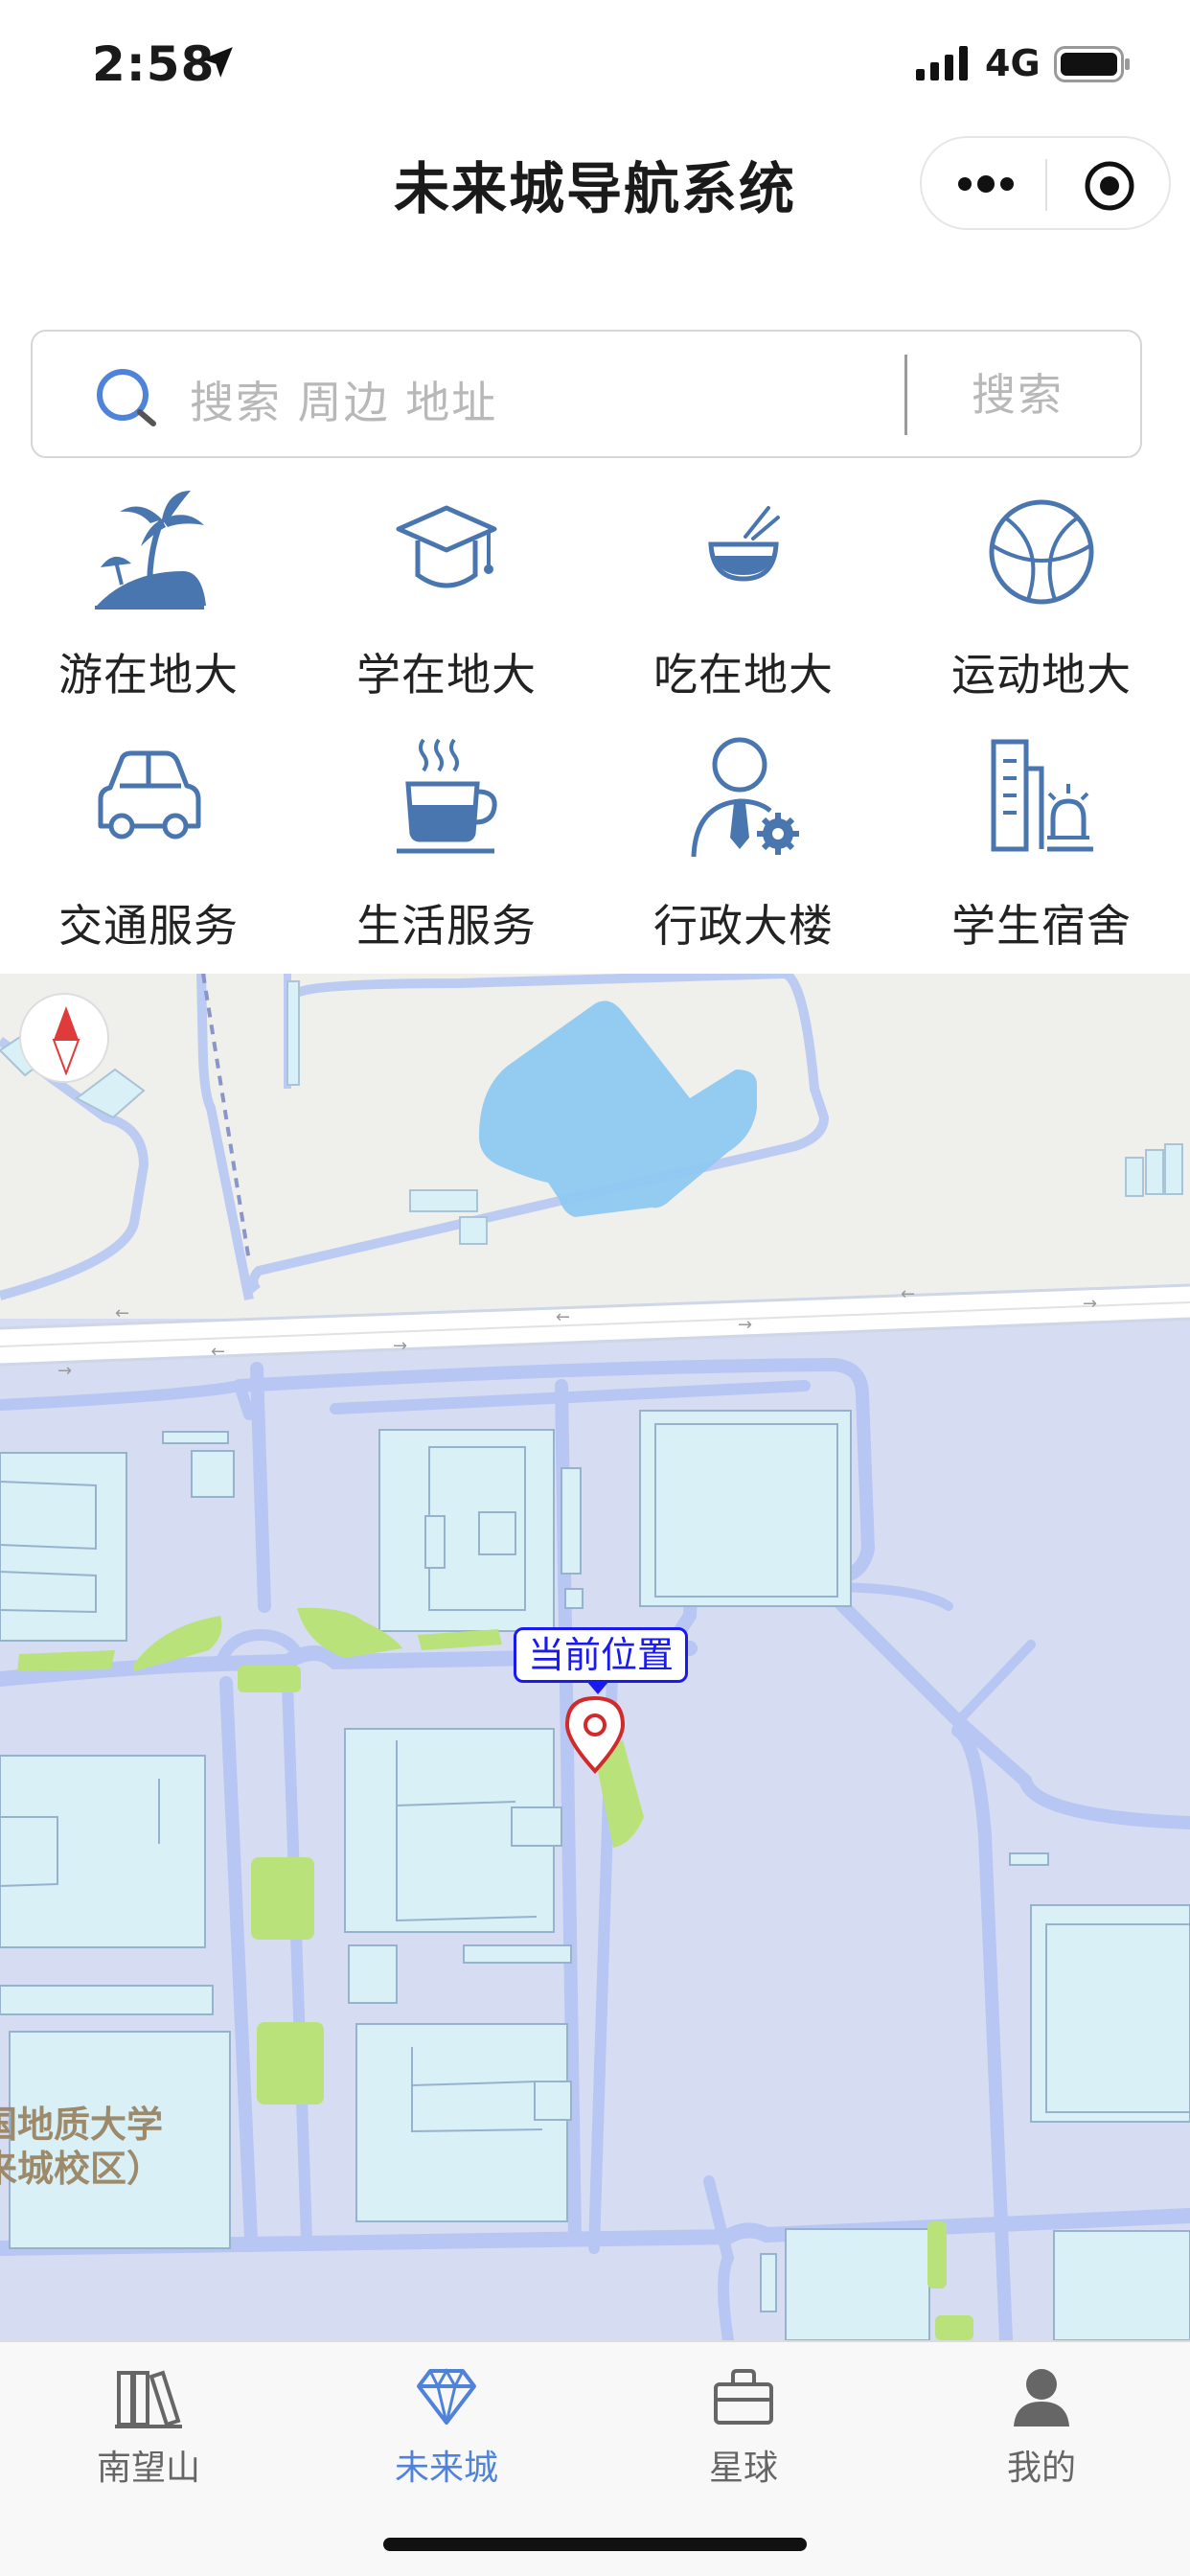 The image size is (1190, 2576). I want to click on tab-nanwangshan: 南望山, so click(148, 2424).